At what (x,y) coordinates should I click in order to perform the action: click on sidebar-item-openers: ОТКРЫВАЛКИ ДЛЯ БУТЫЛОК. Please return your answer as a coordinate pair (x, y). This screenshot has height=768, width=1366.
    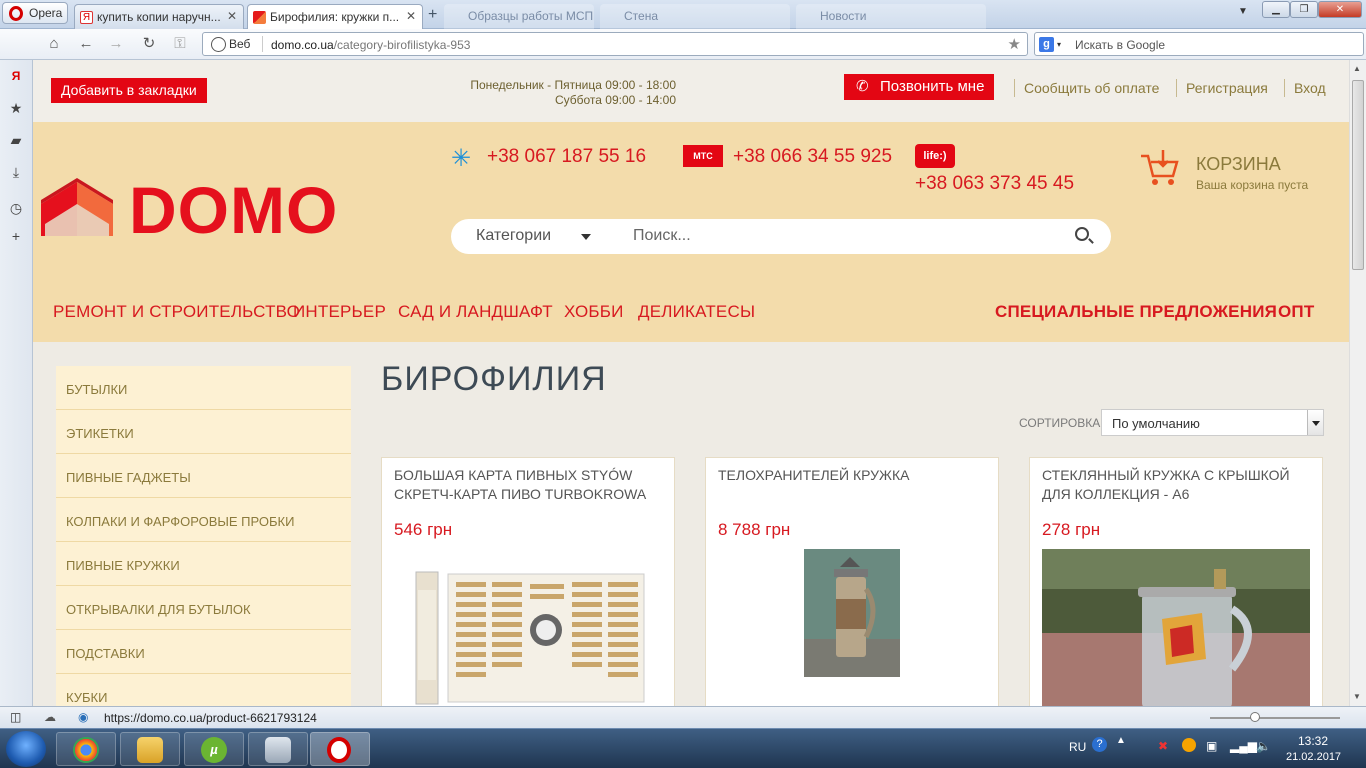
    Looking at the image, I should click on (203, 608).